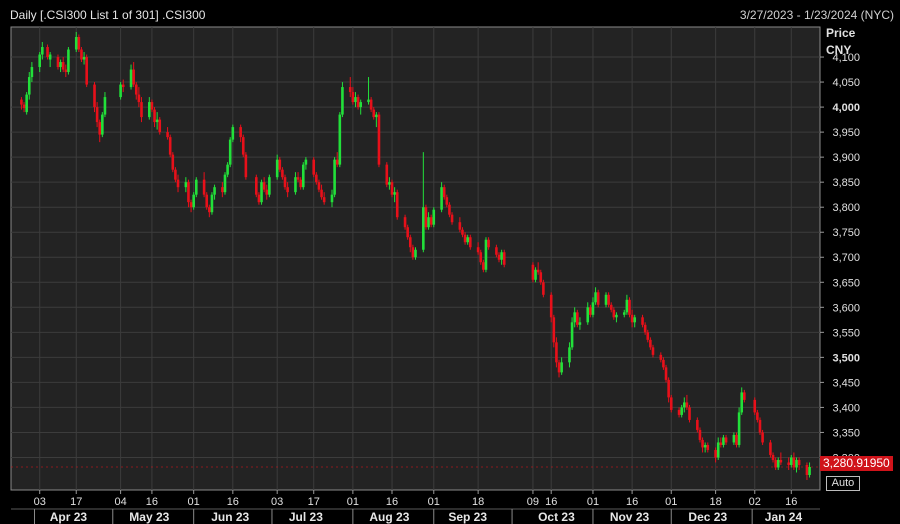 The width and height of the screenshot is (900, 524). What do you see at coordinates (784, 517) in the screenshot?
I see `month-label: Jan 24` at bounding box center [784, 517].